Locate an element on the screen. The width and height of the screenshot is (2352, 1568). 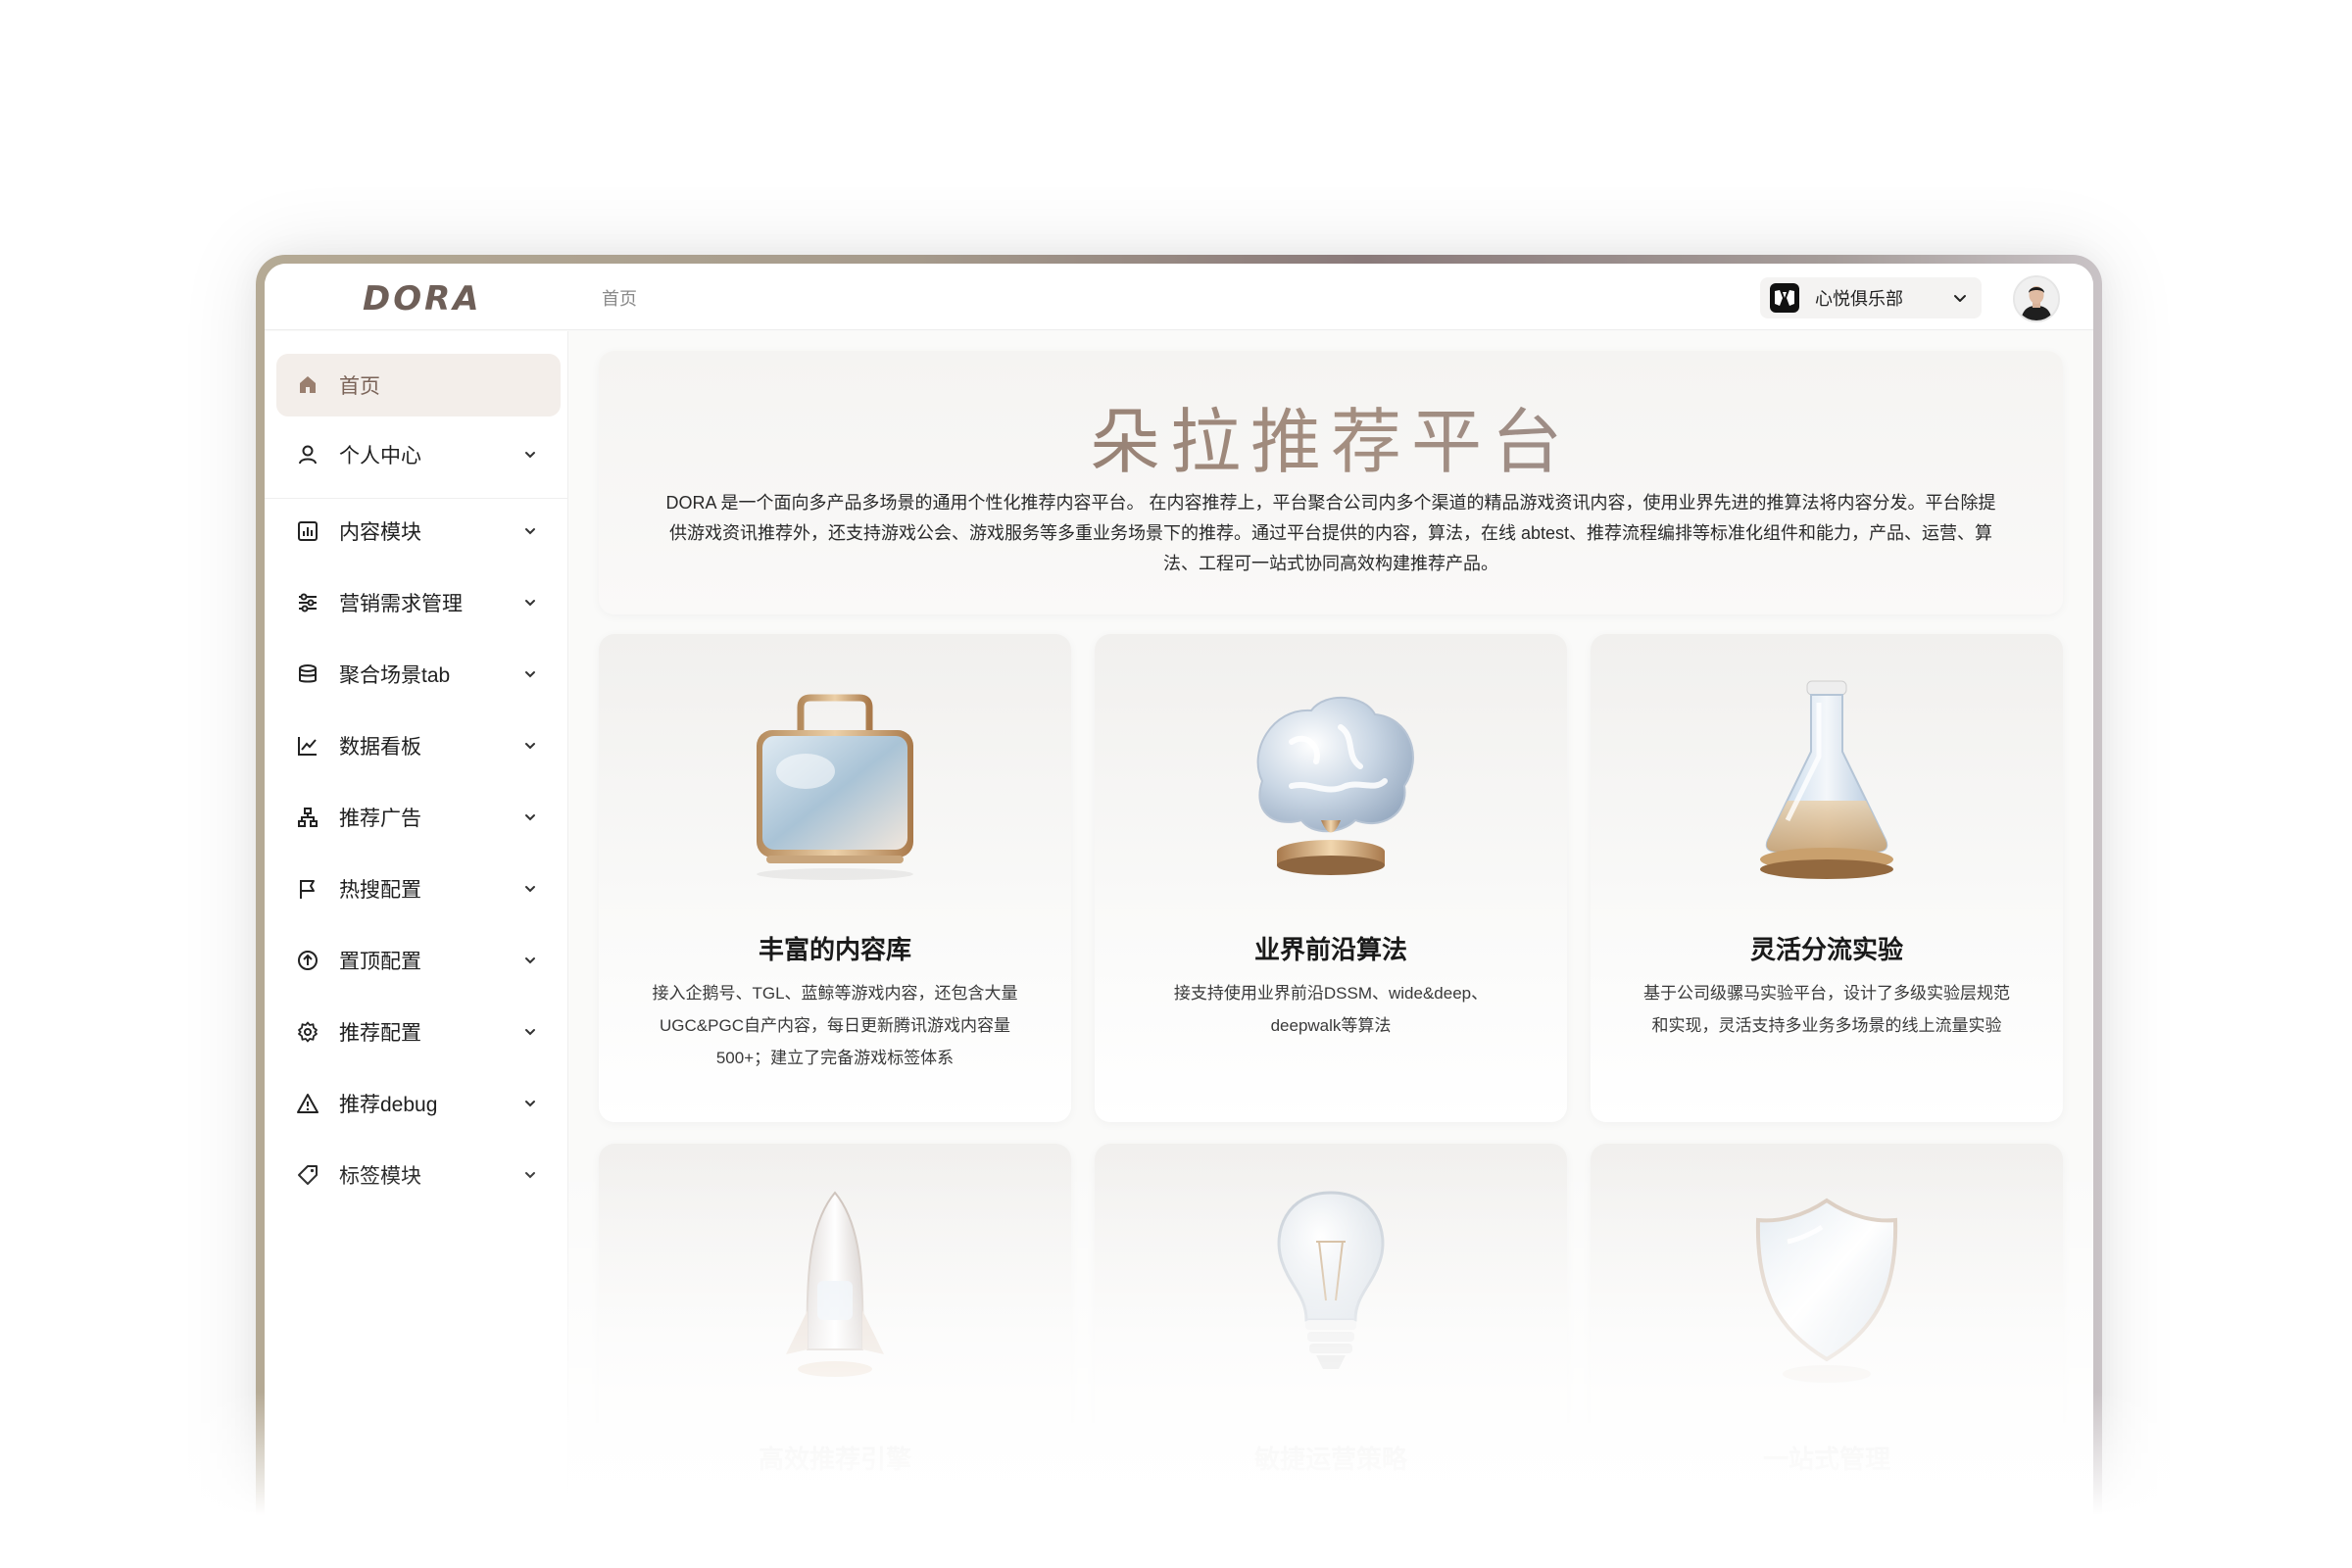
card-title: 丰富的内容库 is located at coordinates (834, 949).